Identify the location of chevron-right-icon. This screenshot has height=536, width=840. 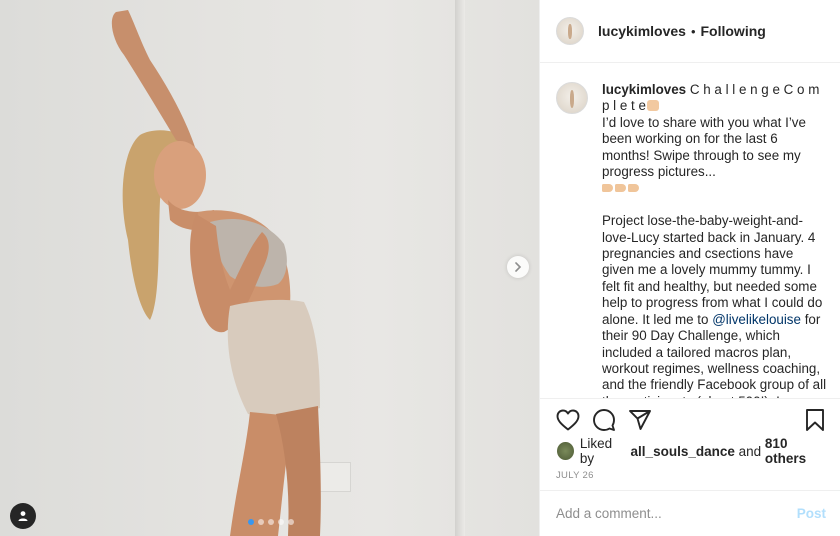
(518, 267).